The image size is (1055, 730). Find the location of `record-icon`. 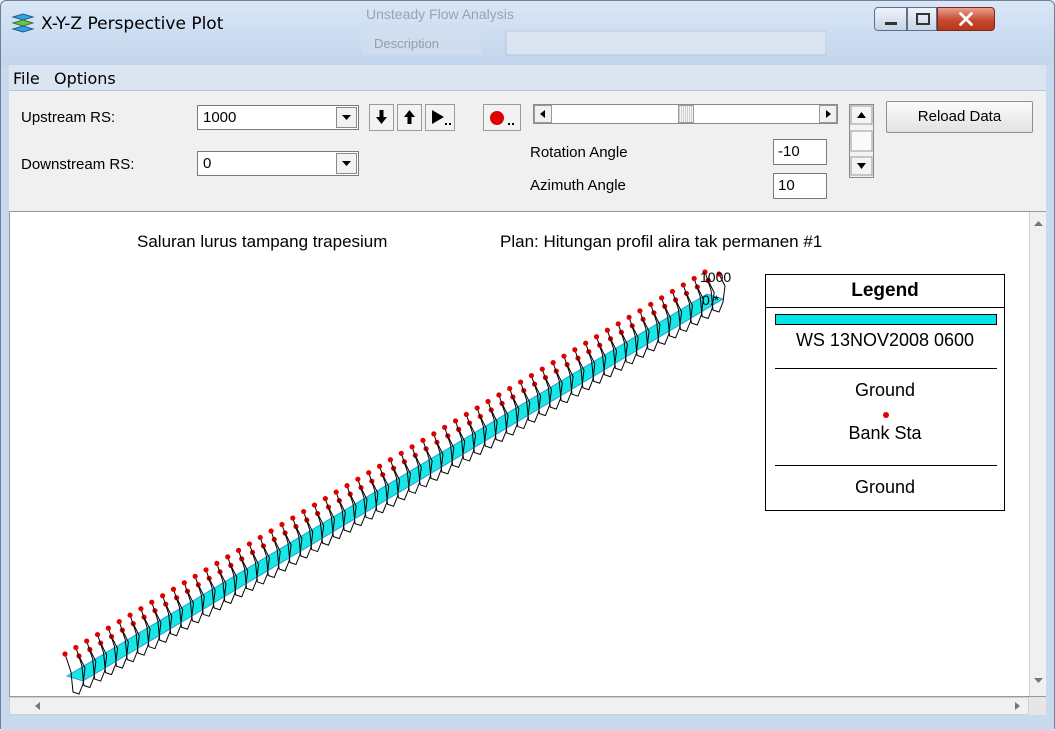

record-icon is located at coordinates (502, 118).